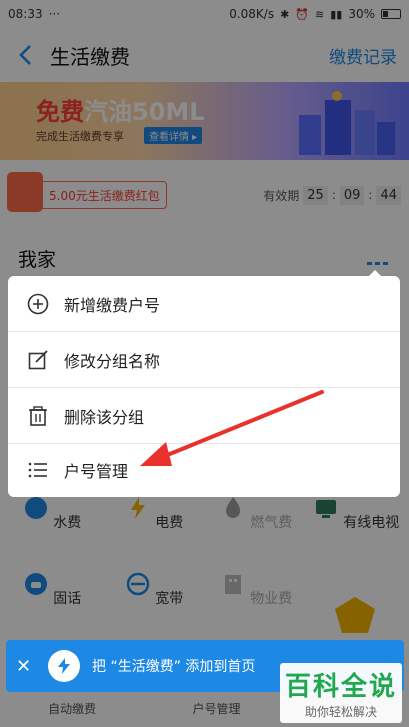  What do you see at coordinates (204, 415) in the screenshot?
I see `menu-item-delete-group: 删除该分组` at bounding box center [204, 415].